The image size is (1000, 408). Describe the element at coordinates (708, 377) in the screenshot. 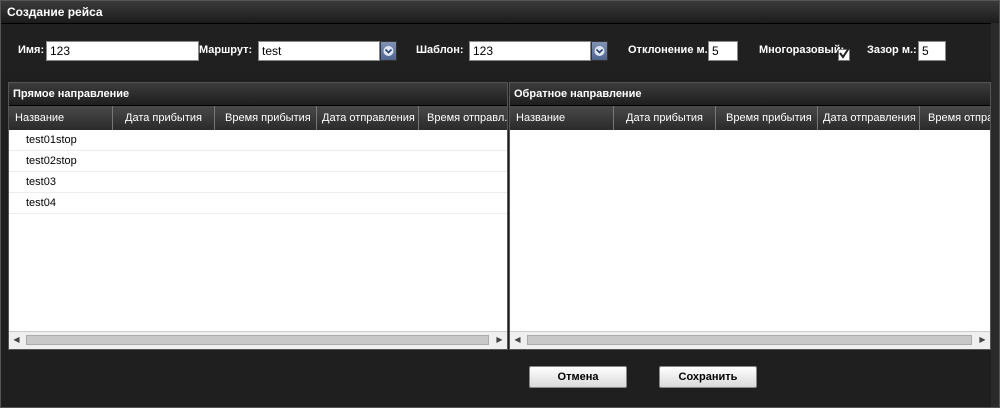

I see `save-button: Сохранить` at that location.